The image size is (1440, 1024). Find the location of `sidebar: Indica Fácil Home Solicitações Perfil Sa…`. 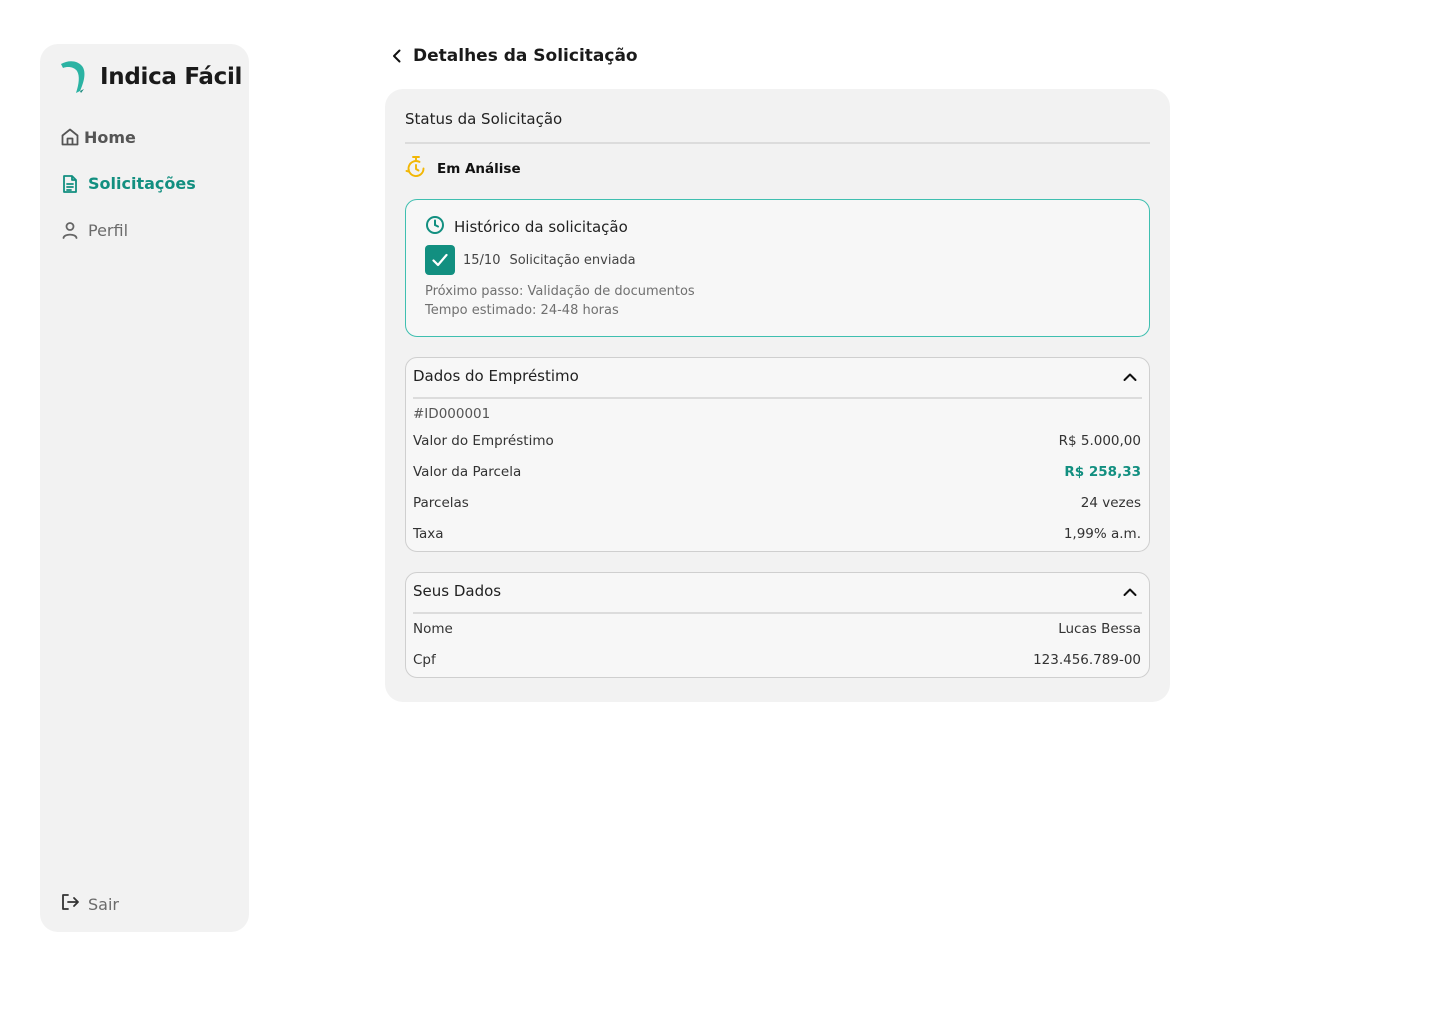

sidebar: Indica Fácil Home Solicitações Perfil Sa… is located at coordinates (144, 488).